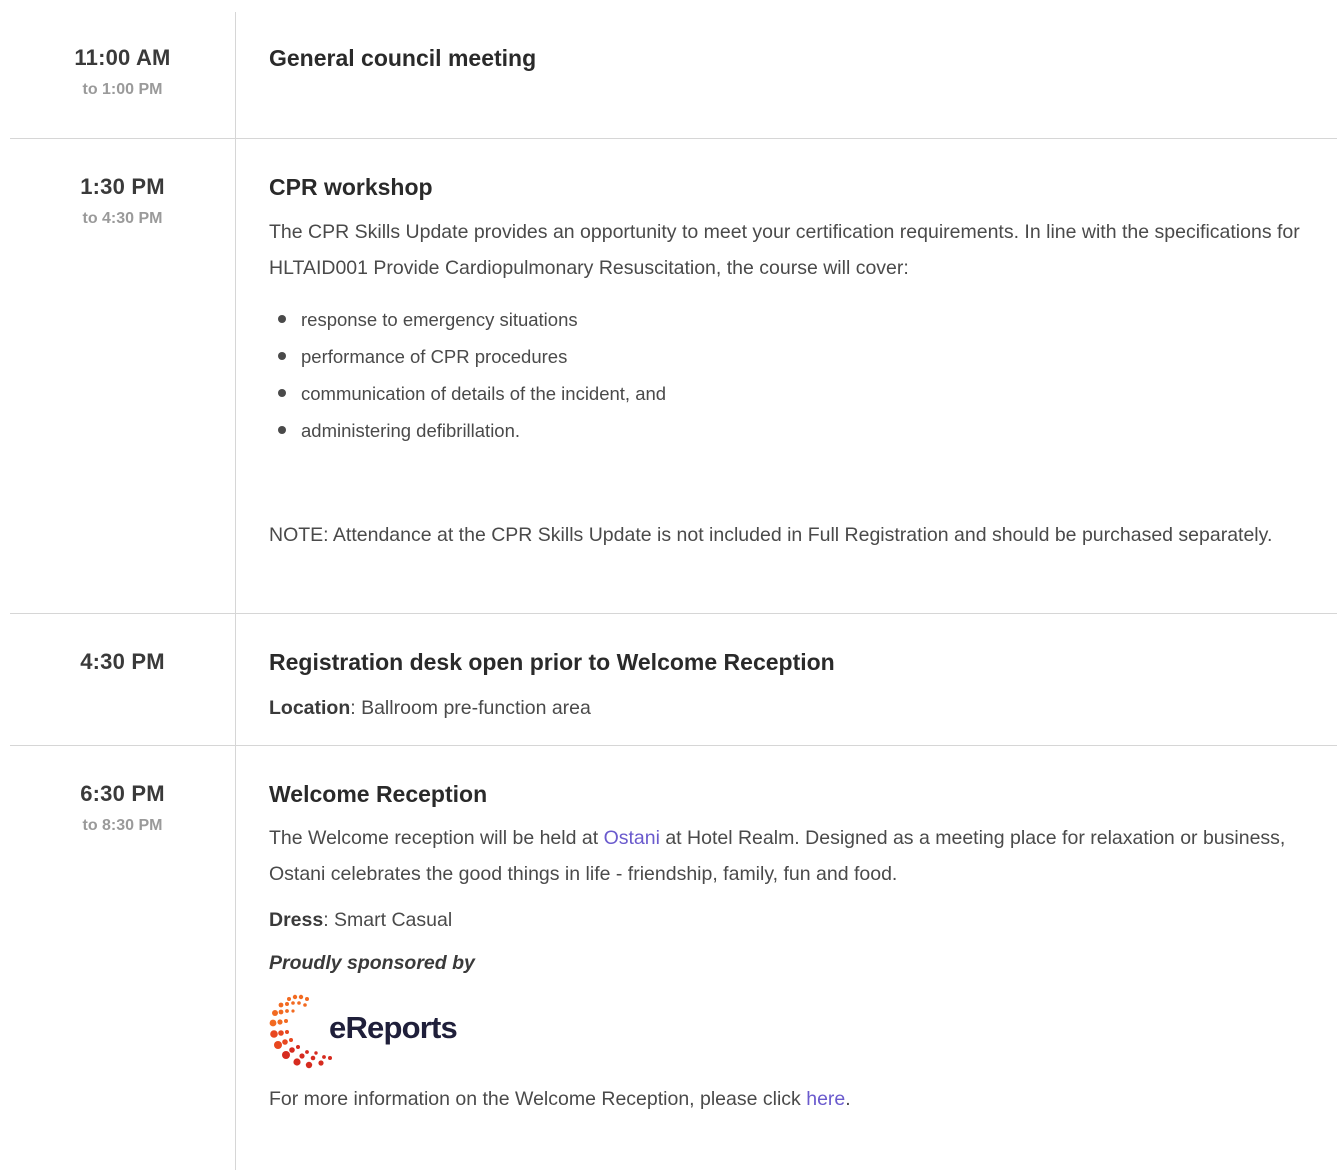 This screenshot has width=1337, height=1170. I want to click on end-time: to 8:30 PM, so click(122, 825).